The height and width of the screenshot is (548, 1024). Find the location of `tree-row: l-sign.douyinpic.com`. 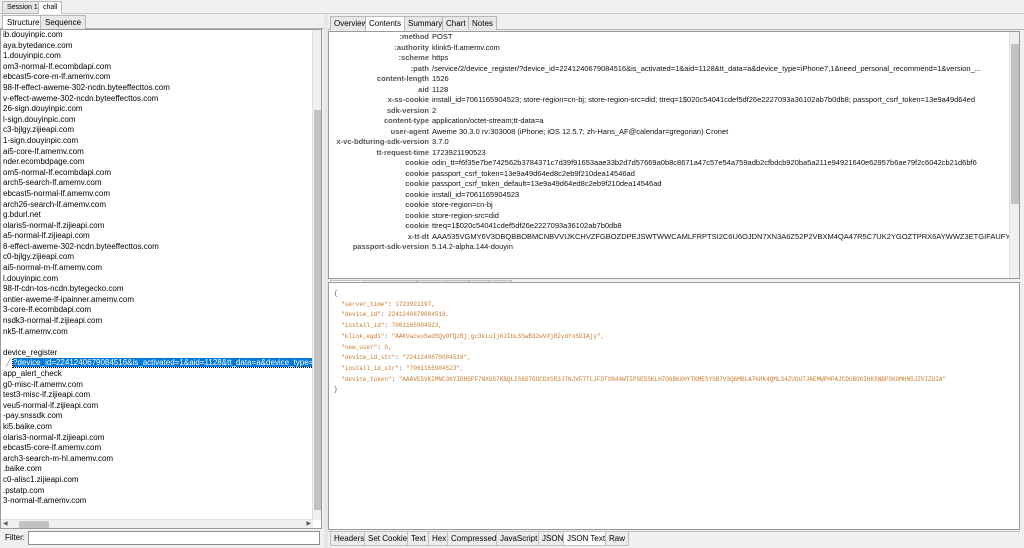

tree-row: l-sign.douyinpic.com is located at coordinates (157, 120).